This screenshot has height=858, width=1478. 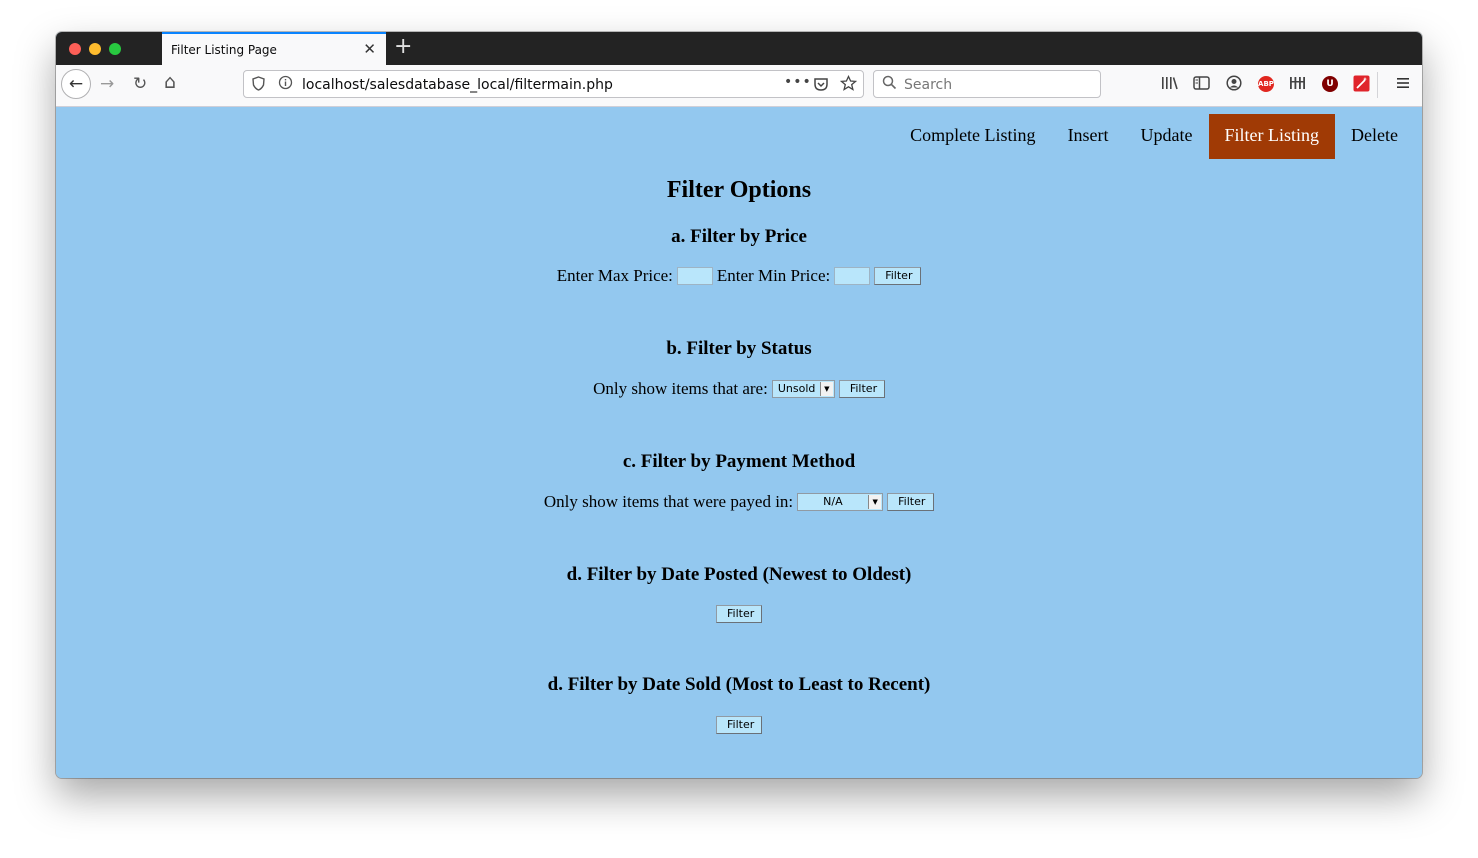 I want to click on min-price-input, so click(x=852, y=276).